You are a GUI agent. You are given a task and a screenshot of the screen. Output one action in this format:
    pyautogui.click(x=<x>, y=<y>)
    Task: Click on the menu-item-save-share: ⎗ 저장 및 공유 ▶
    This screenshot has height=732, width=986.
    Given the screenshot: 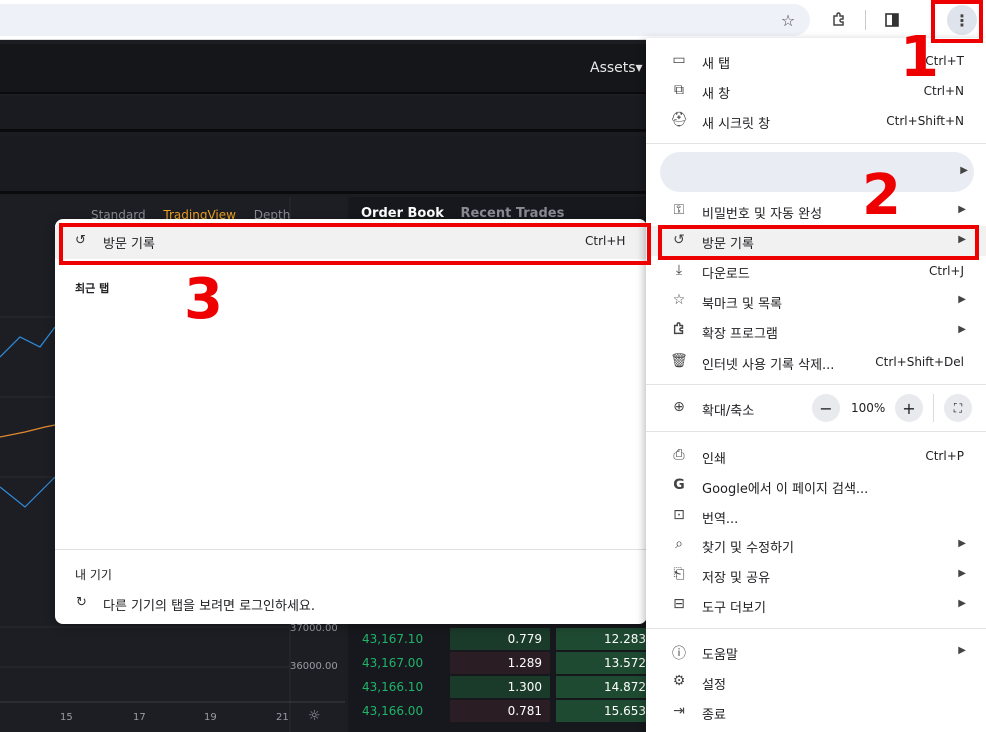 What is the action you would take?
    pyautogui.click(x=816, y=575)
    